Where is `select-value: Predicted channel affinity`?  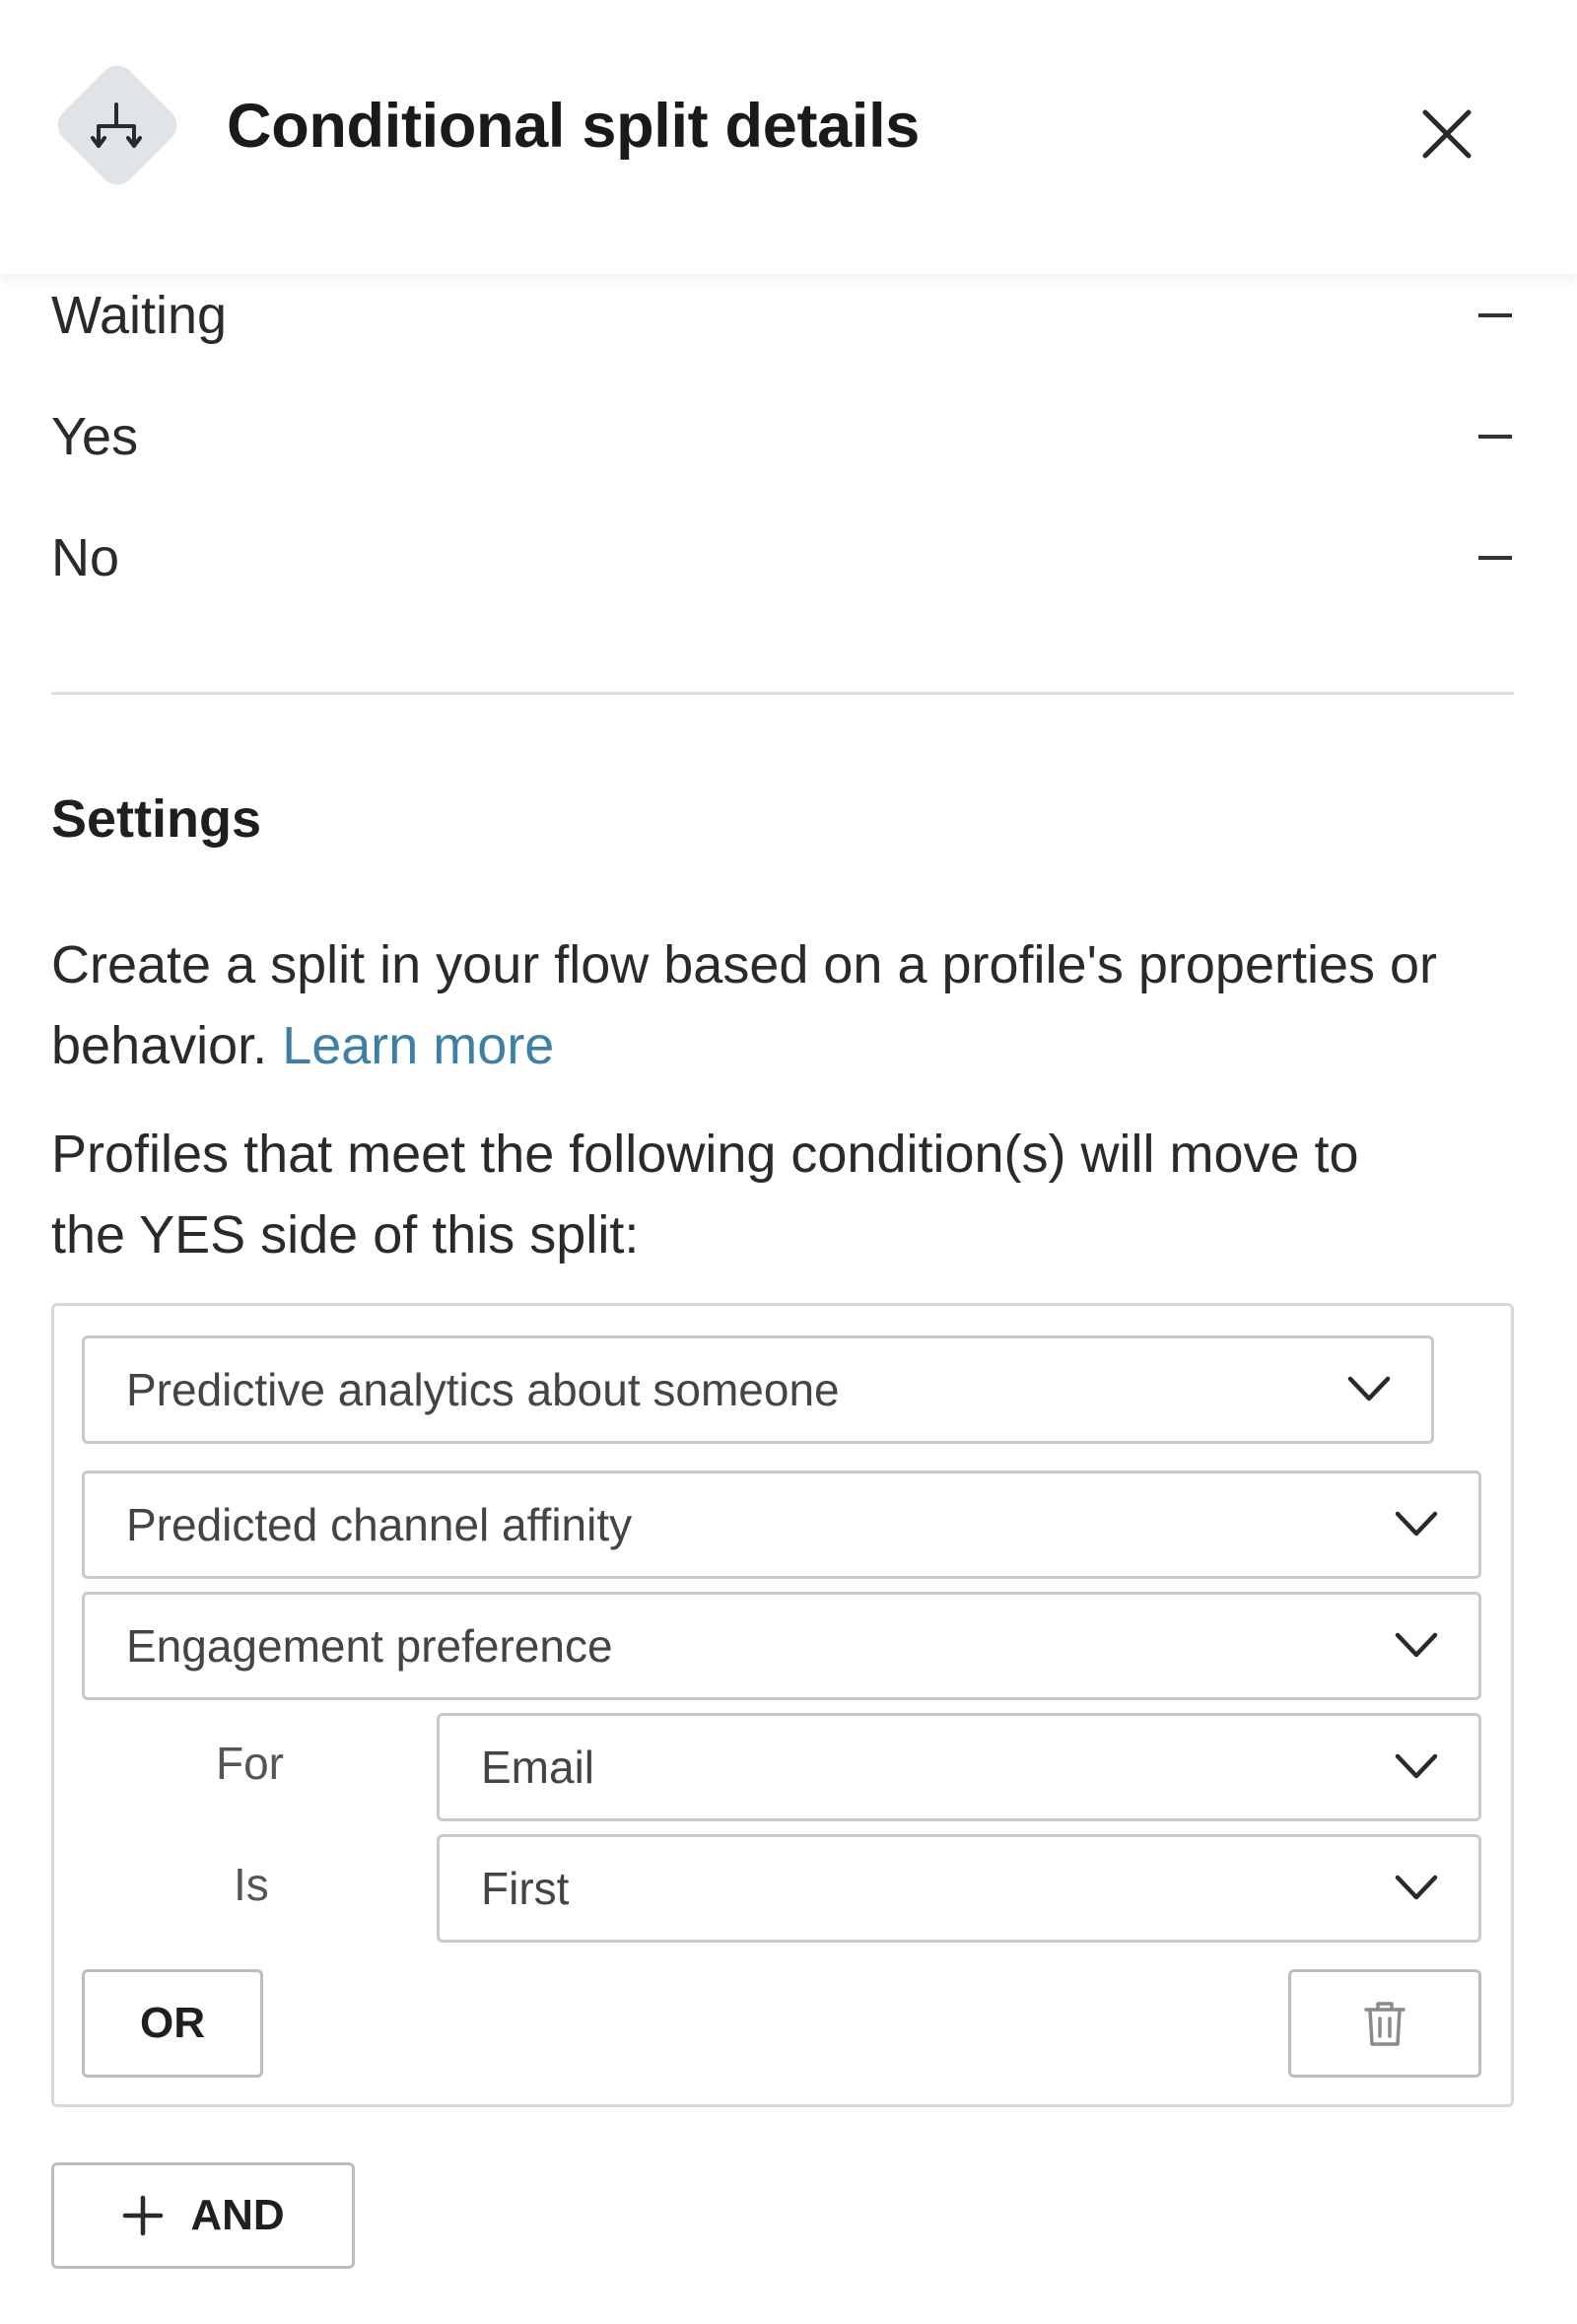 select-value: Predicted channel affinity is located at coordinates (379, 1525).